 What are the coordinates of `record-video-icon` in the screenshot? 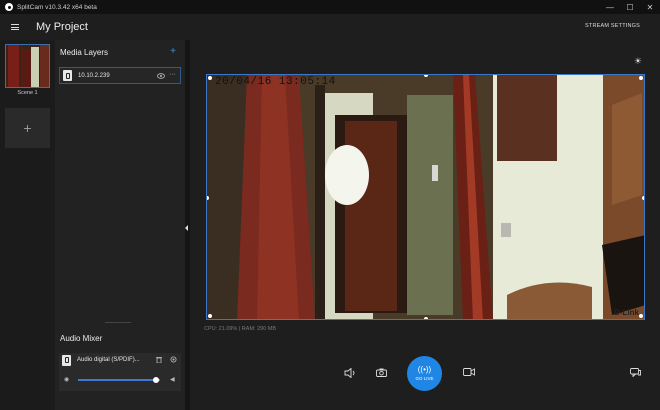 It's located at (469, 372).